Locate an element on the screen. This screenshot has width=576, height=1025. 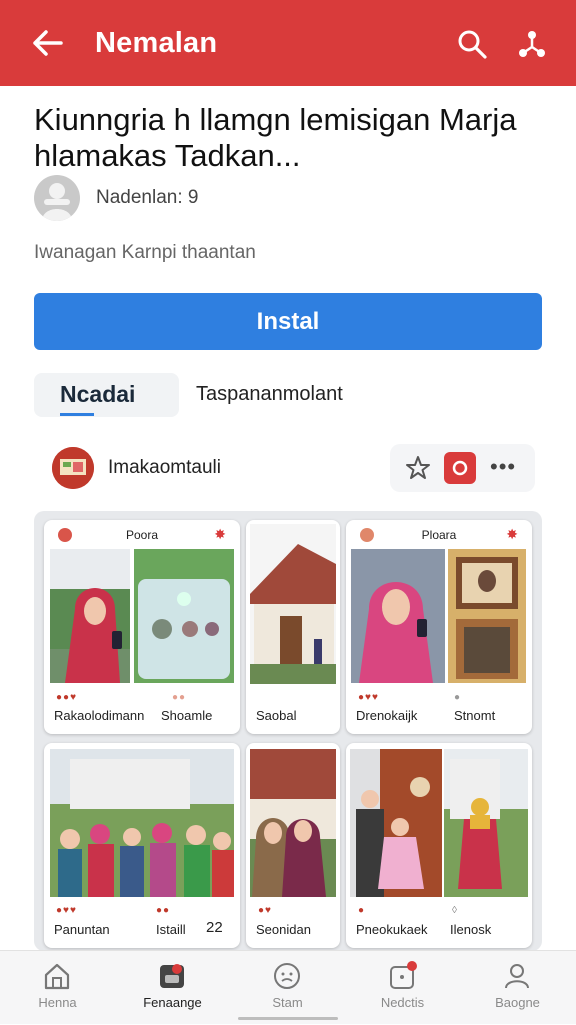
card-caption: Pneokukaek is located at coordinates (392, 929).